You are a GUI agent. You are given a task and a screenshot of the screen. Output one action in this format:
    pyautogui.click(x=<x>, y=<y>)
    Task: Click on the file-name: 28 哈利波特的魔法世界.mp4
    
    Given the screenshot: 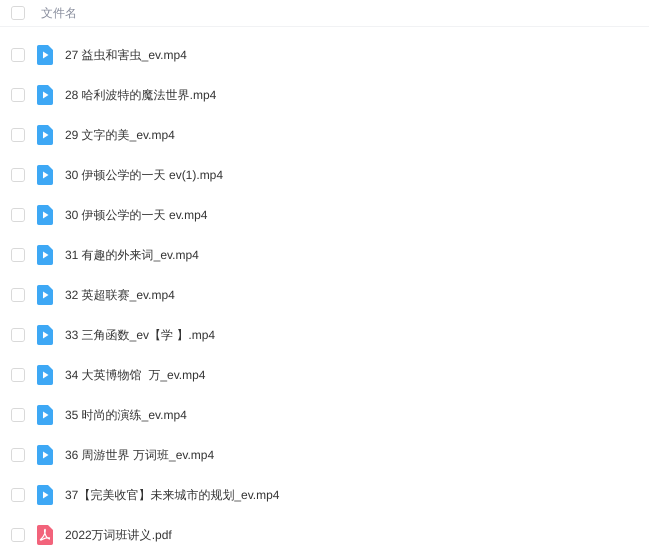 What is the action you would take?
    pyautogui.click(x=140, y=95)
    